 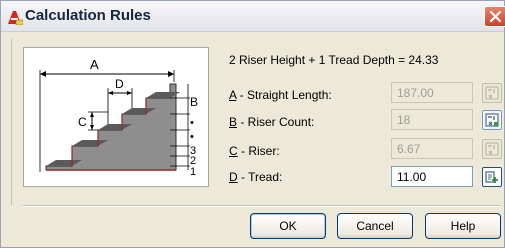 What do you see at coordinates (119, 84) in the screenshot?
I see `label-d: D` at bounding box center [119, 84].